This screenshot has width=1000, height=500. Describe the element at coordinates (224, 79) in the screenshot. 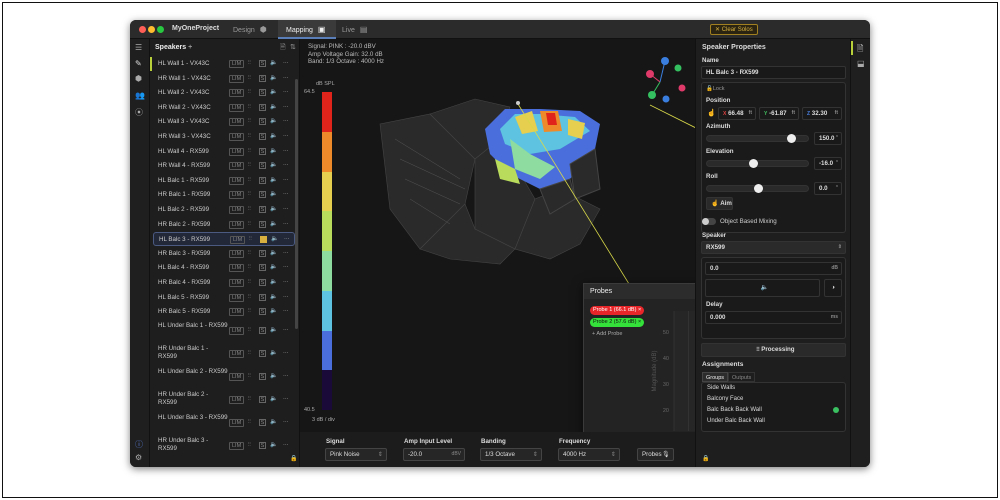

I see `speaker-row: HR Wall 1 - VX43C LIM ⫶⫶ S 🔈 ···` at that location.